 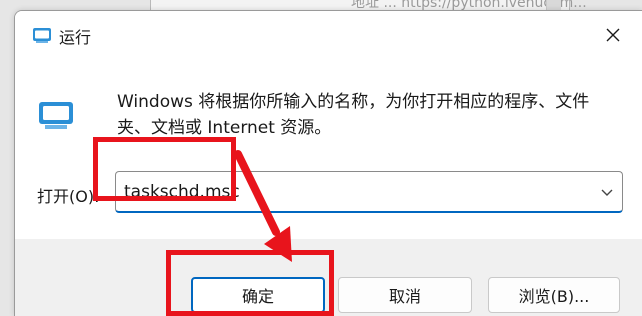 What do you see at coordinates (369, 192) in the screenshot?
I see `command-combobox: taskschd.msc` at bounding box center [369, 192].